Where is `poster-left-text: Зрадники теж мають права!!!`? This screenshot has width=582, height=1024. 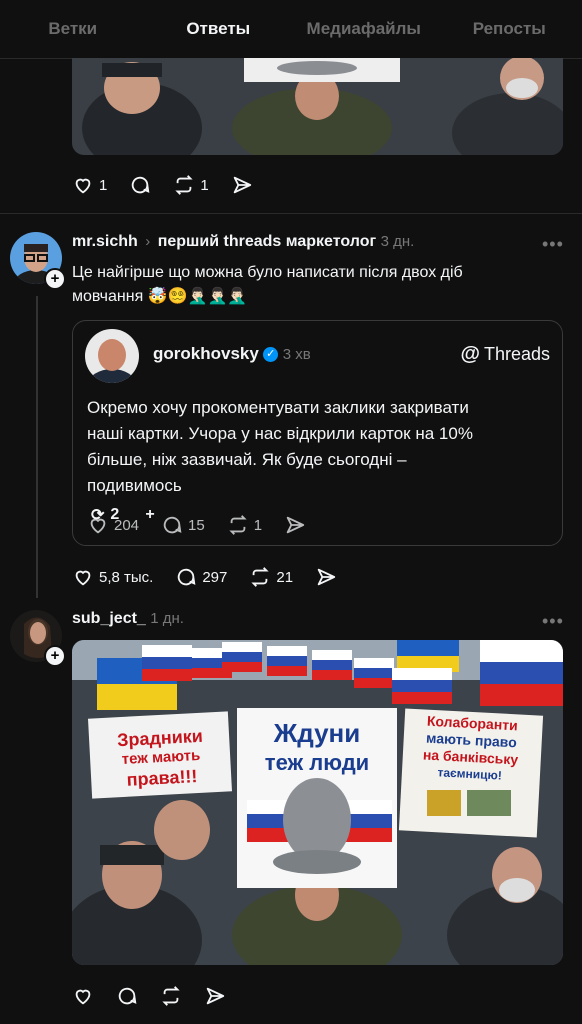 poster-left-text: Зрадники теж мають права!!! is located at coordinates (161, 758).